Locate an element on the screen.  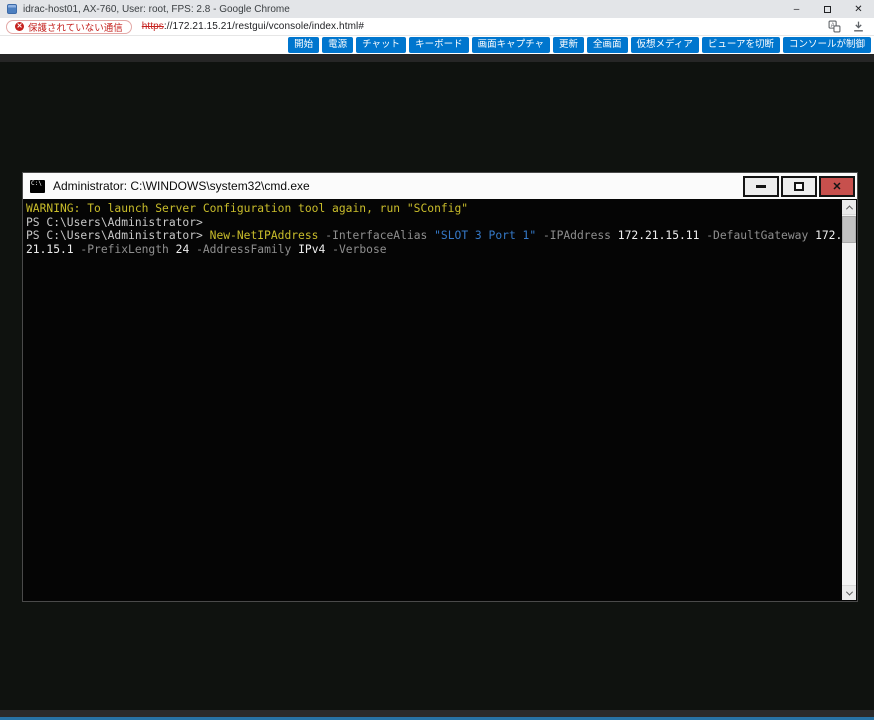
scroll-thumb is located at coordinates (849, 229).